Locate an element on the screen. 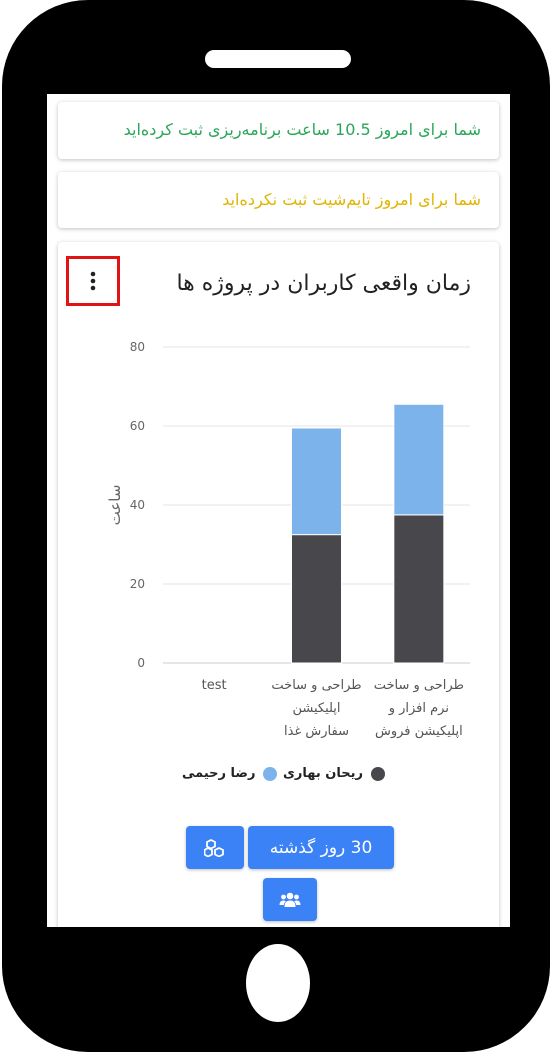 The image size is (552, 1054). x-tick-label: نرم افزار و is located at coordinates (418, 708).